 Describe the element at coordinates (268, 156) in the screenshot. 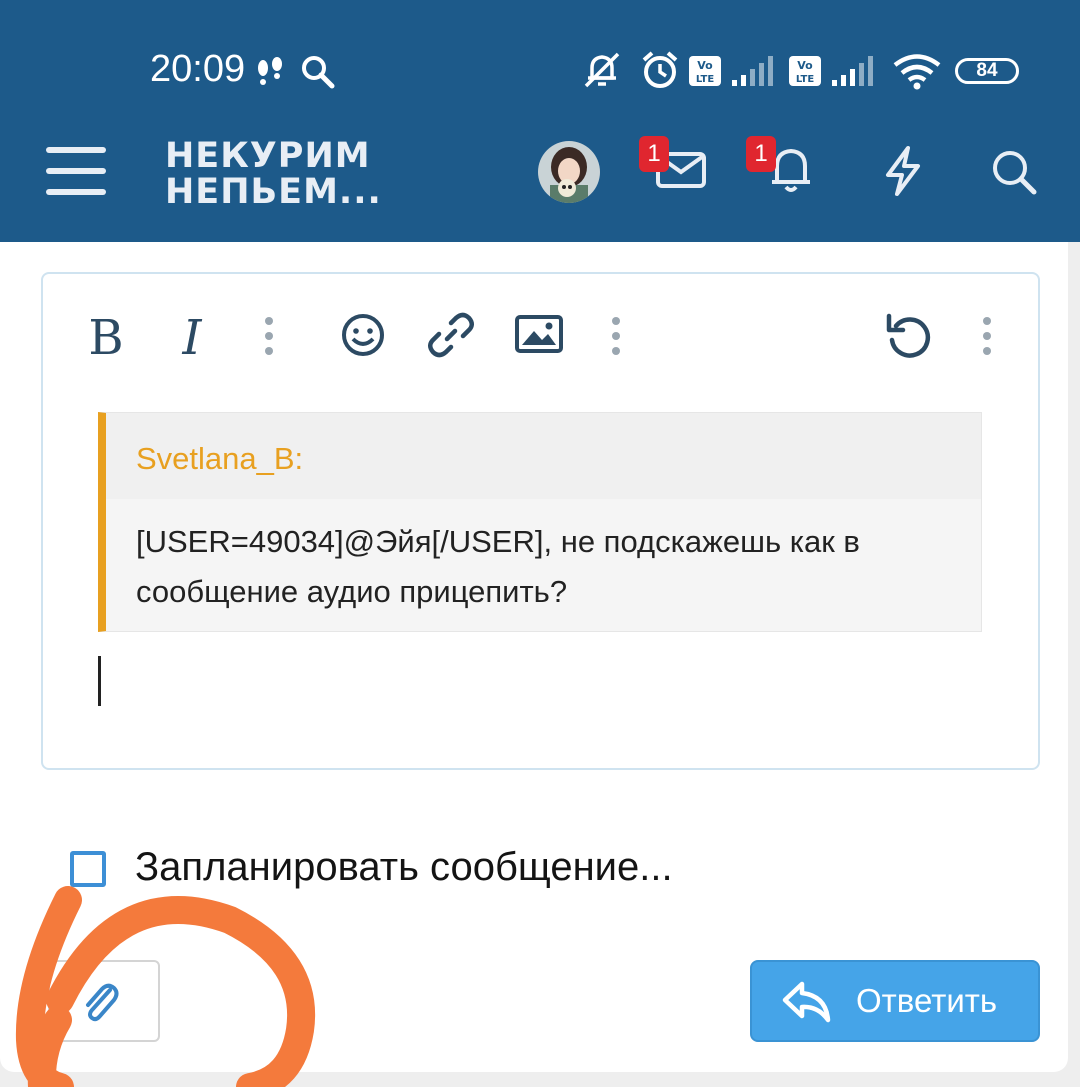

I see `site-title-line1: НЕКУРИМ` at that location.